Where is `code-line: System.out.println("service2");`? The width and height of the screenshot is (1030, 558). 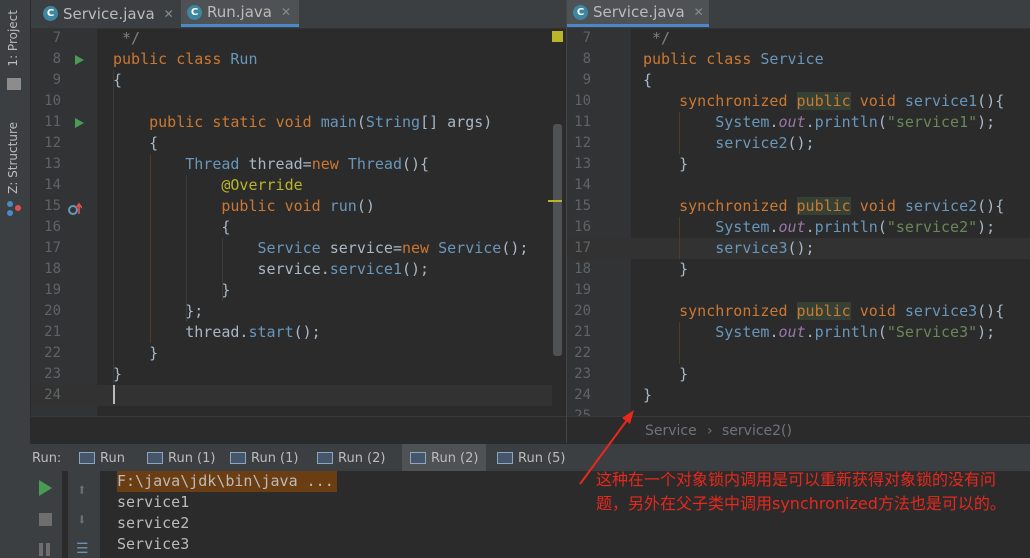
code-line: System.out.println("service2"); is located at coordinates (855, 227).